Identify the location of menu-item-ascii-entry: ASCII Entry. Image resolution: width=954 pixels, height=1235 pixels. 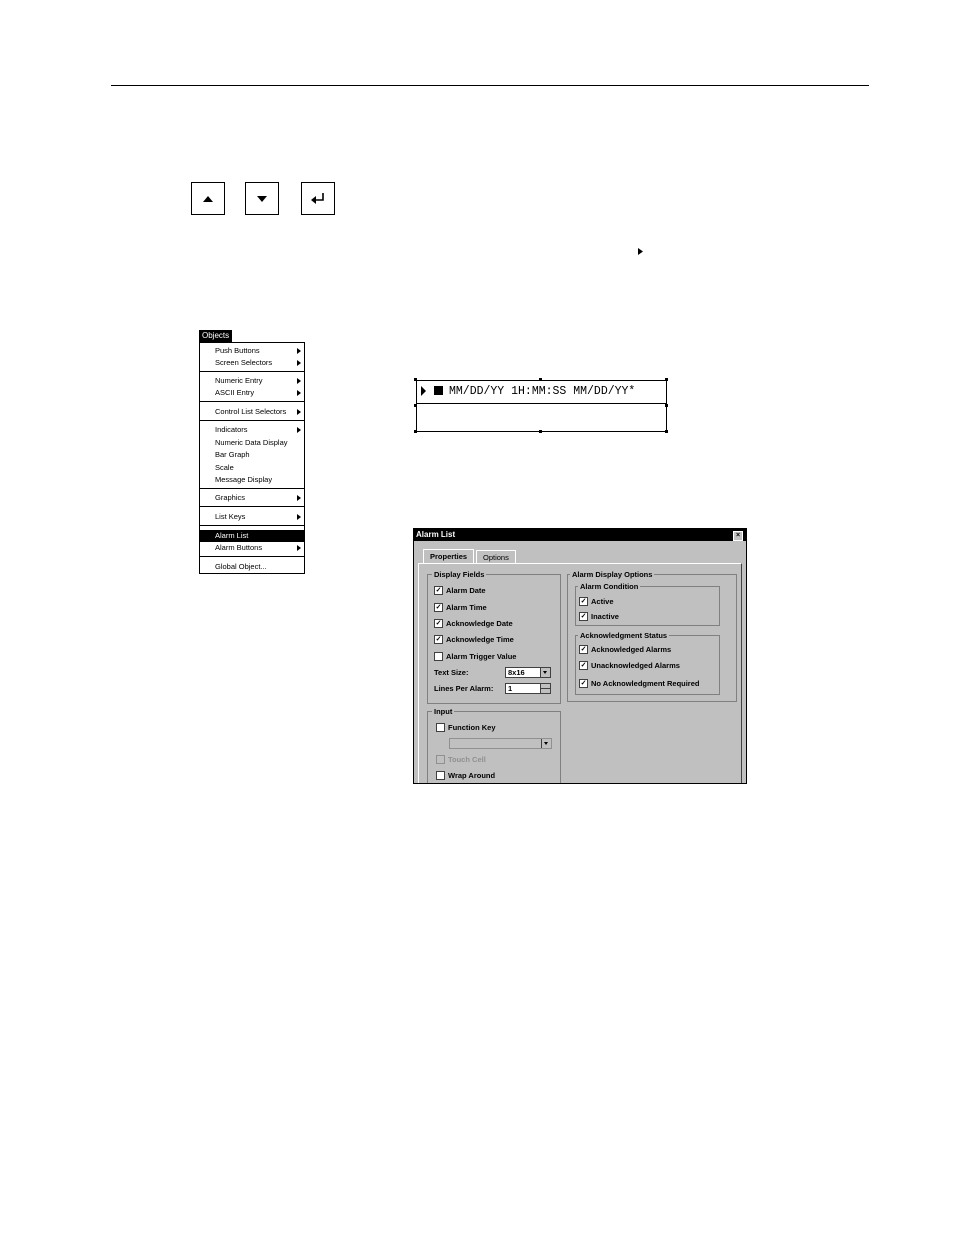
(252, 393).